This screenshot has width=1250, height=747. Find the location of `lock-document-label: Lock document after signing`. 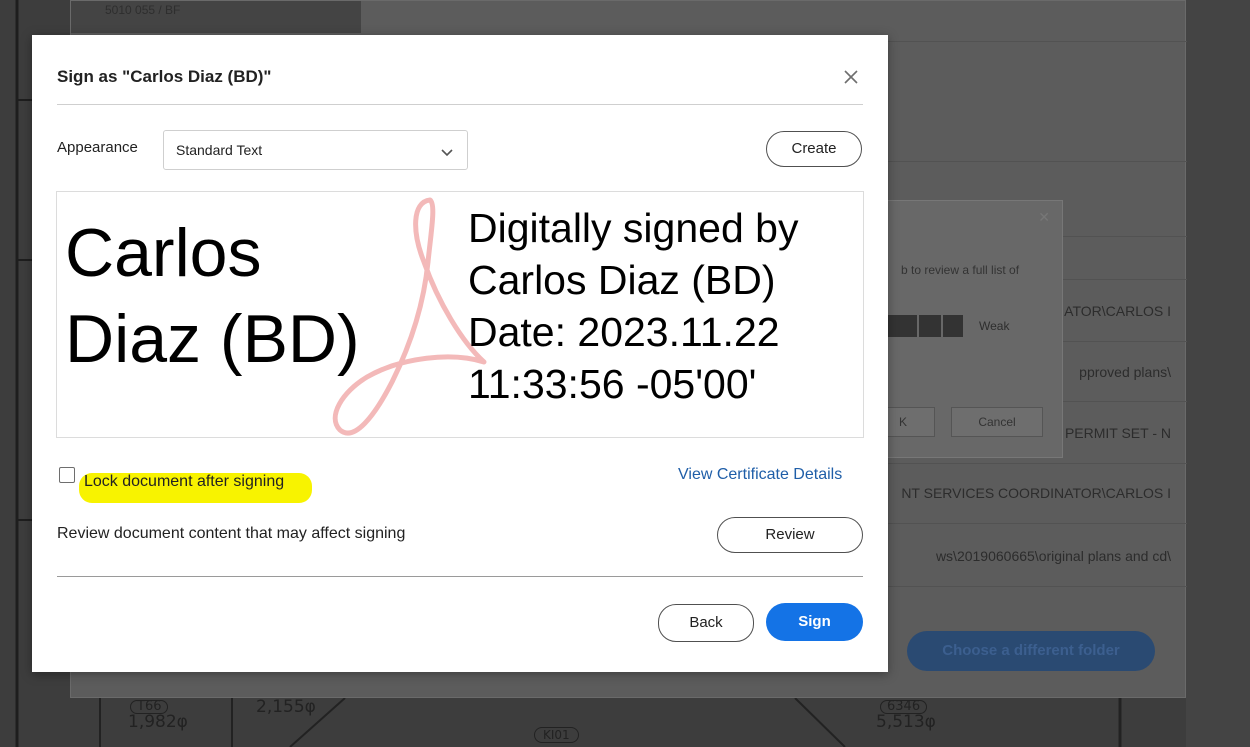

lock-document-label: Lock document after signing is located at coordinates (186, 485).